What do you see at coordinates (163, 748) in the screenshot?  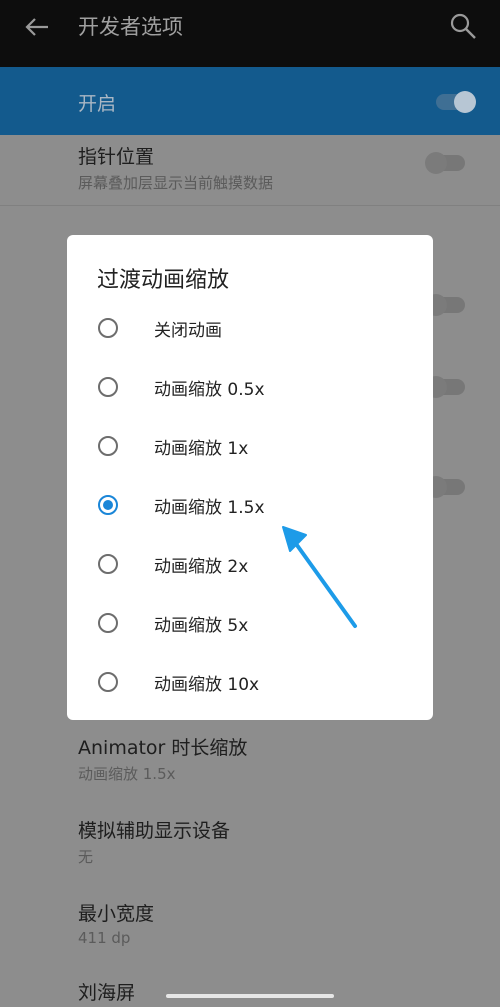 I see `setting-title: Animator 时长缩放` at bounding box center [163, 748].